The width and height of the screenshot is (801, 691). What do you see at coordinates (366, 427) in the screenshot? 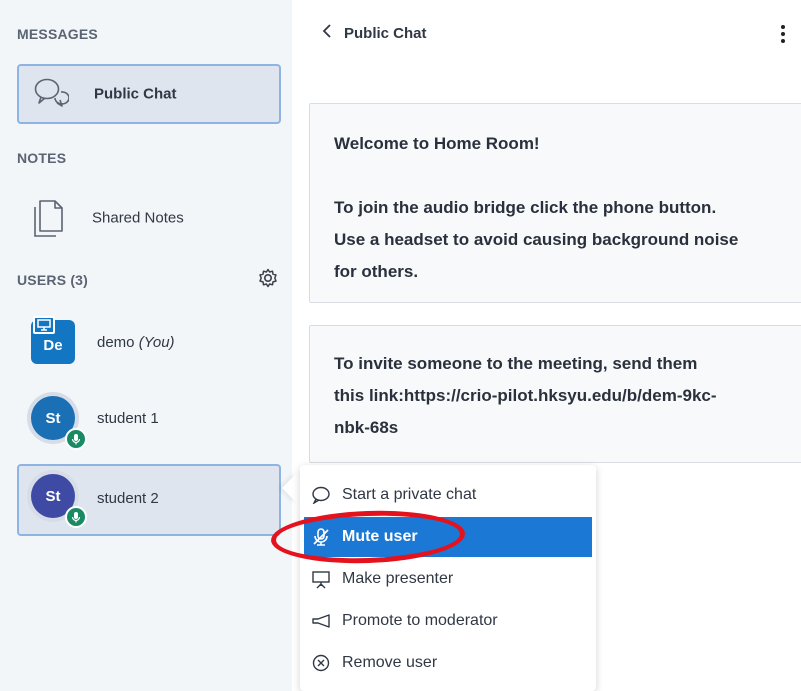
I see `message-line: nbk-68s` at bounding box center [366, 427].